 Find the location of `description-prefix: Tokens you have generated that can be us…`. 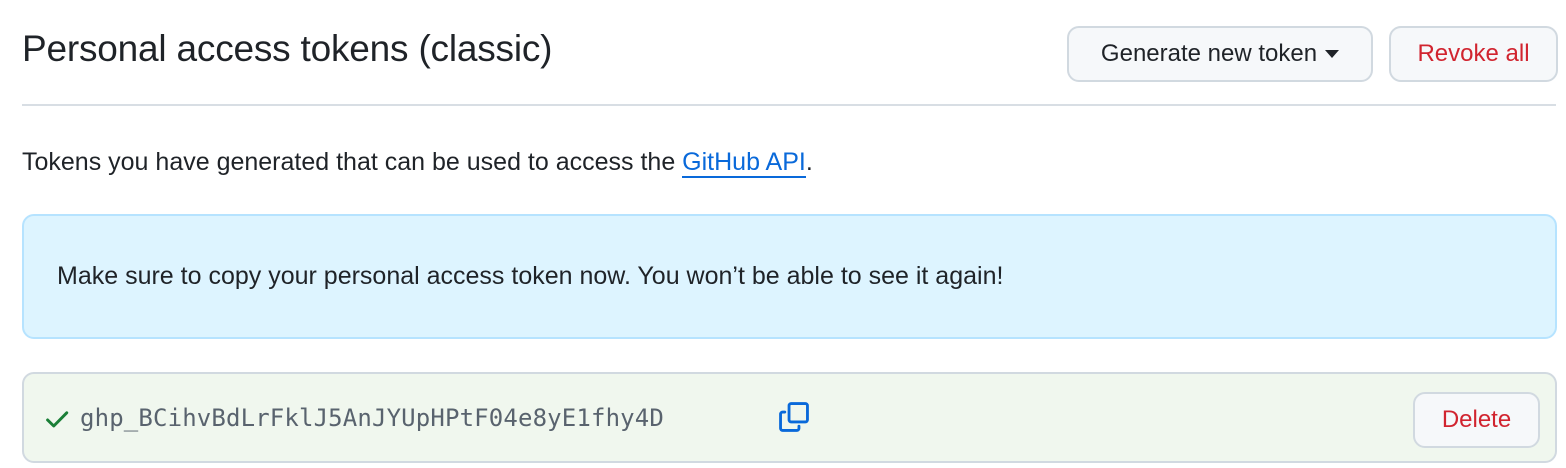

description-prefix: Tokens you have generated that can be us… is located at coordinates (352, 162).